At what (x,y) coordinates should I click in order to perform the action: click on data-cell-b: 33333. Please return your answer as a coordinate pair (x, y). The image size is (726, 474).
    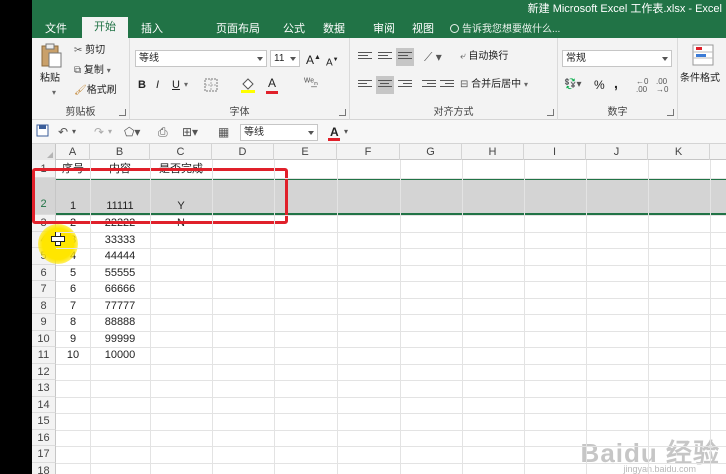
    Looking at the image, I should click on (120, 240).